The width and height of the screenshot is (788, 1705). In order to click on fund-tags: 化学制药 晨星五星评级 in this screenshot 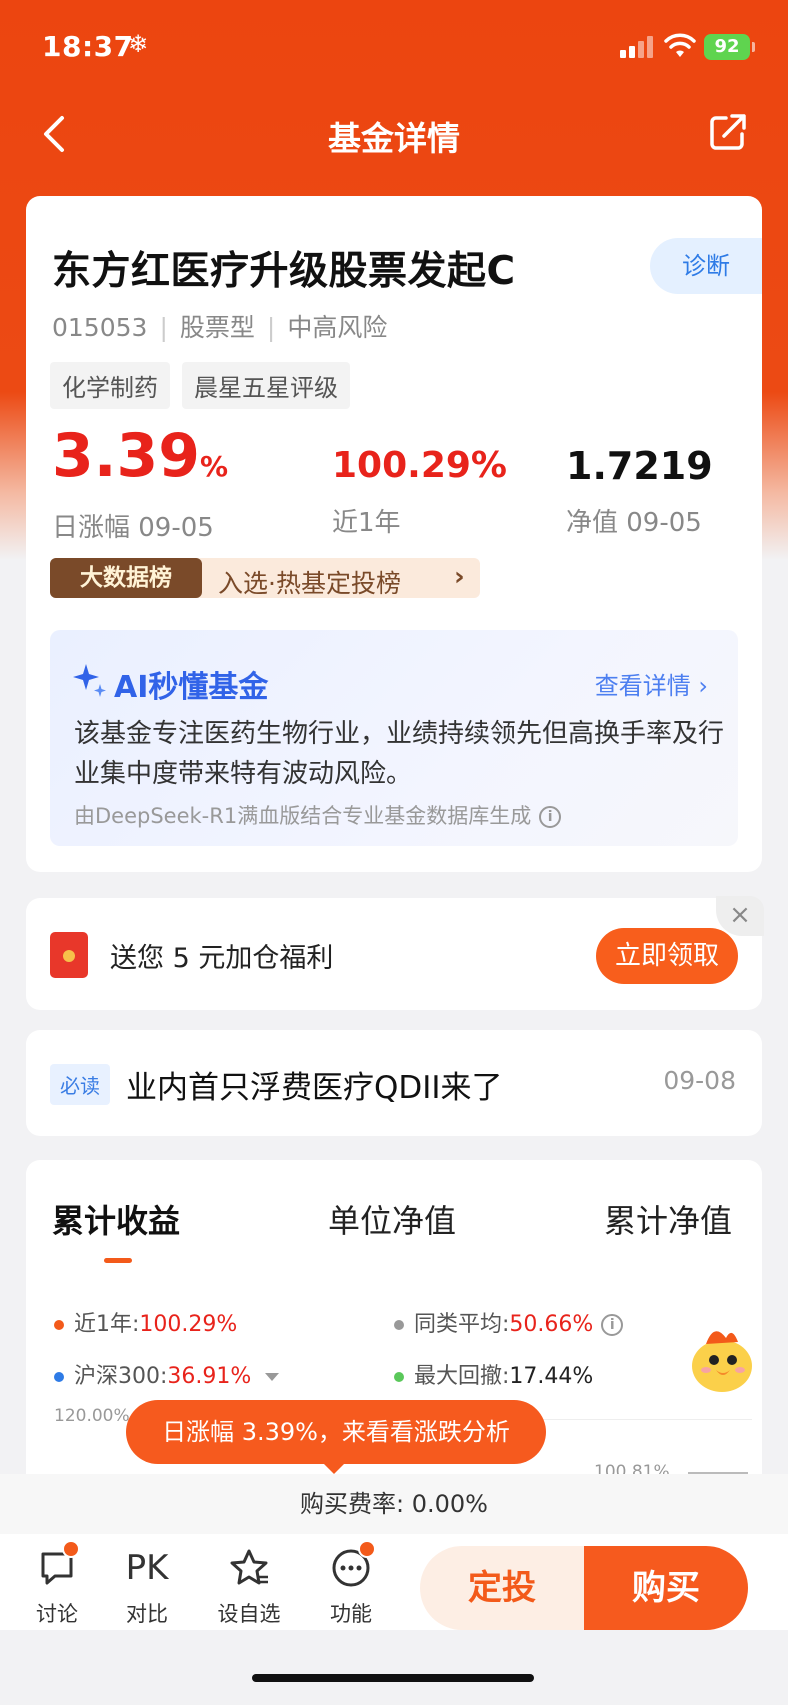, I will do `click(200, 385)`.